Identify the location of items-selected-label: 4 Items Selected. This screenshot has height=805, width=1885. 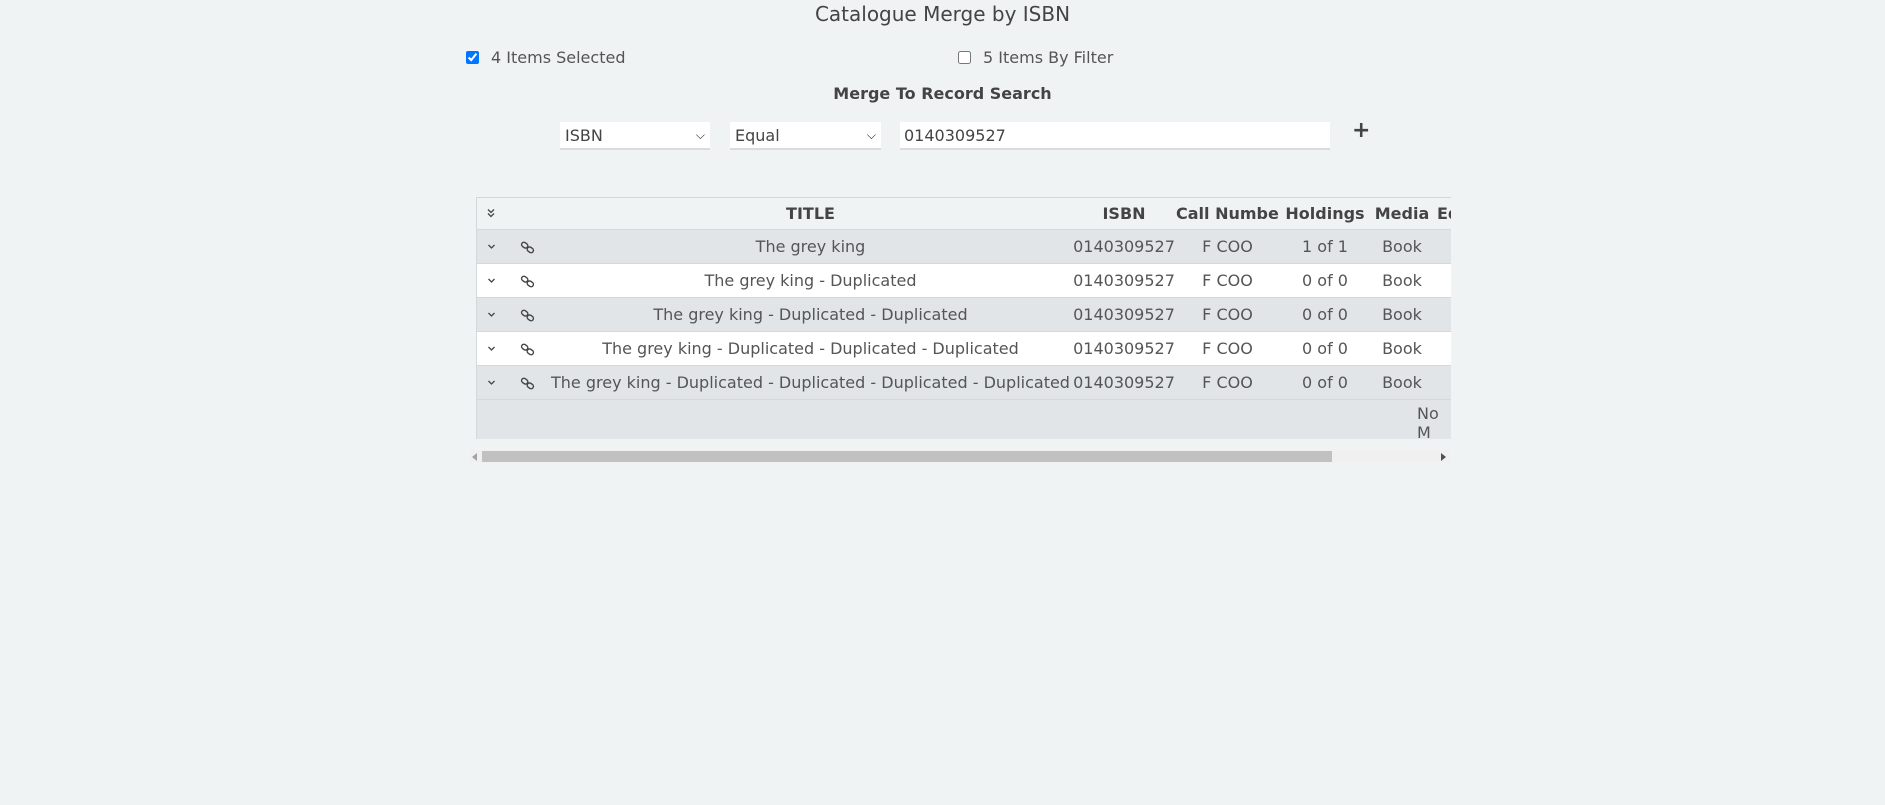
(558, 57).